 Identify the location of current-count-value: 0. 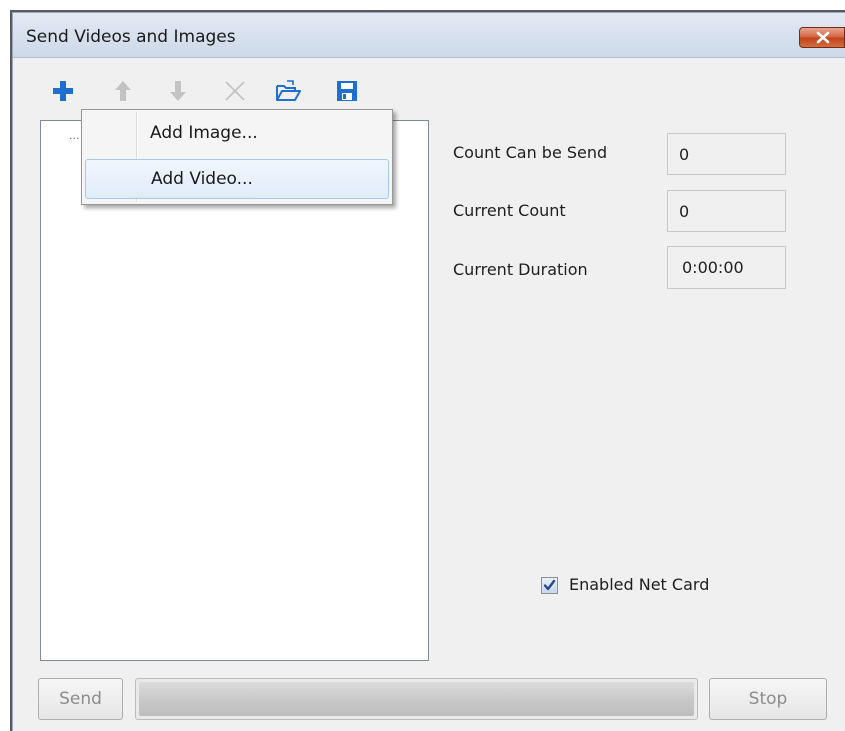
(684, 211).